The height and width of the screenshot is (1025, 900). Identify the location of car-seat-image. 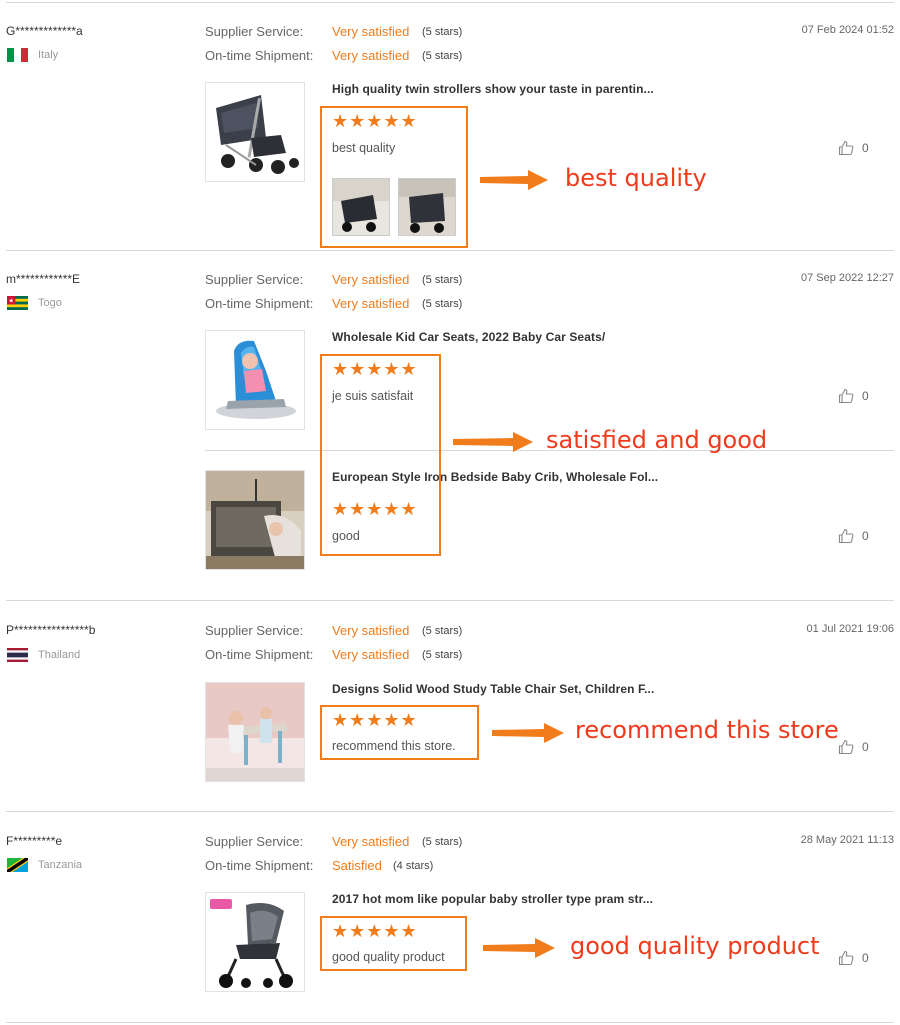
(255, 380).